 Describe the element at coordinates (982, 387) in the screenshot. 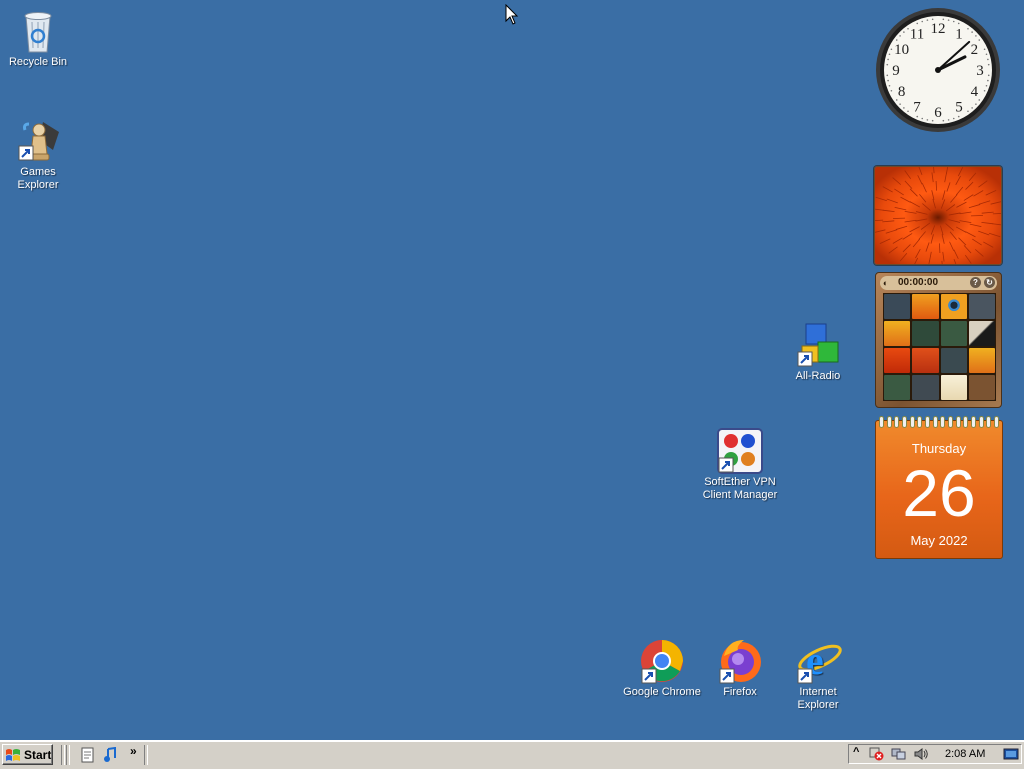

I see `puzzle-tile-empty` at that location.